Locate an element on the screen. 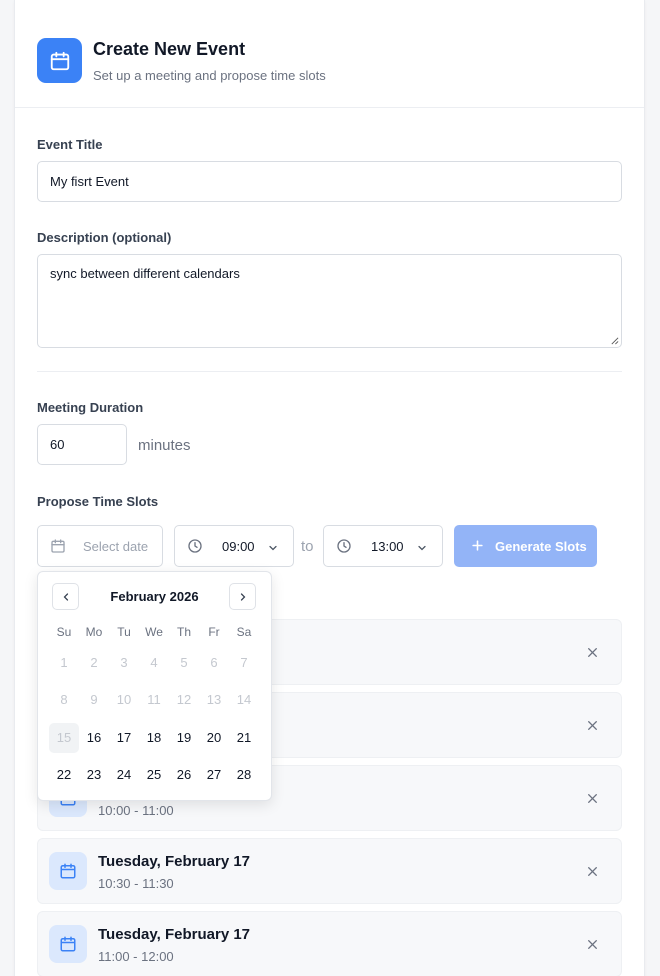 This screenshot has height=976, width=660. calendar-day: 9 is located at coordinates (94, 699).